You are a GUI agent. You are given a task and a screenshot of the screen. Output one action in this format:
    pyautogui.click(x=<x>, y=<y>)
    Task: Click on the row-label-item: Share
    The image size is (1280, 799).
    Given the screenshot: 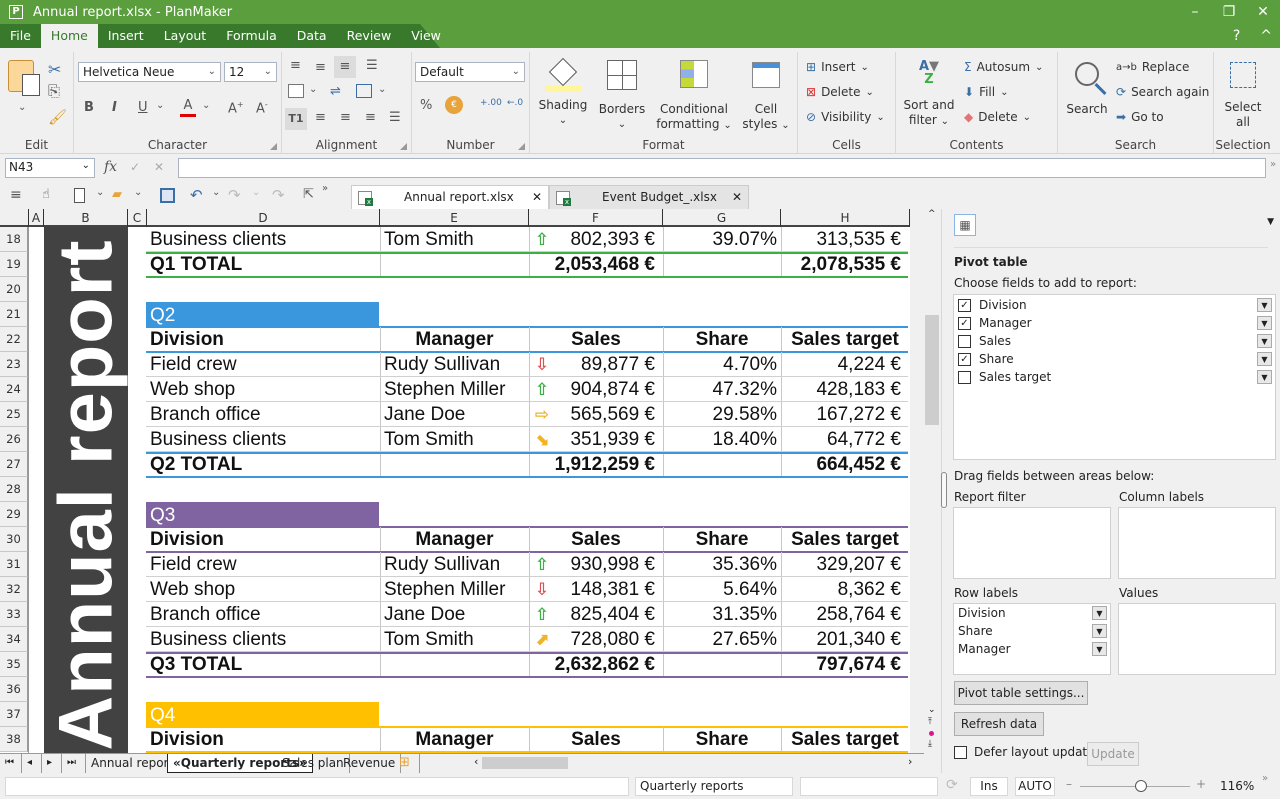 What is the action you would take?
    pyautogui.click(x=975, y=631)
    